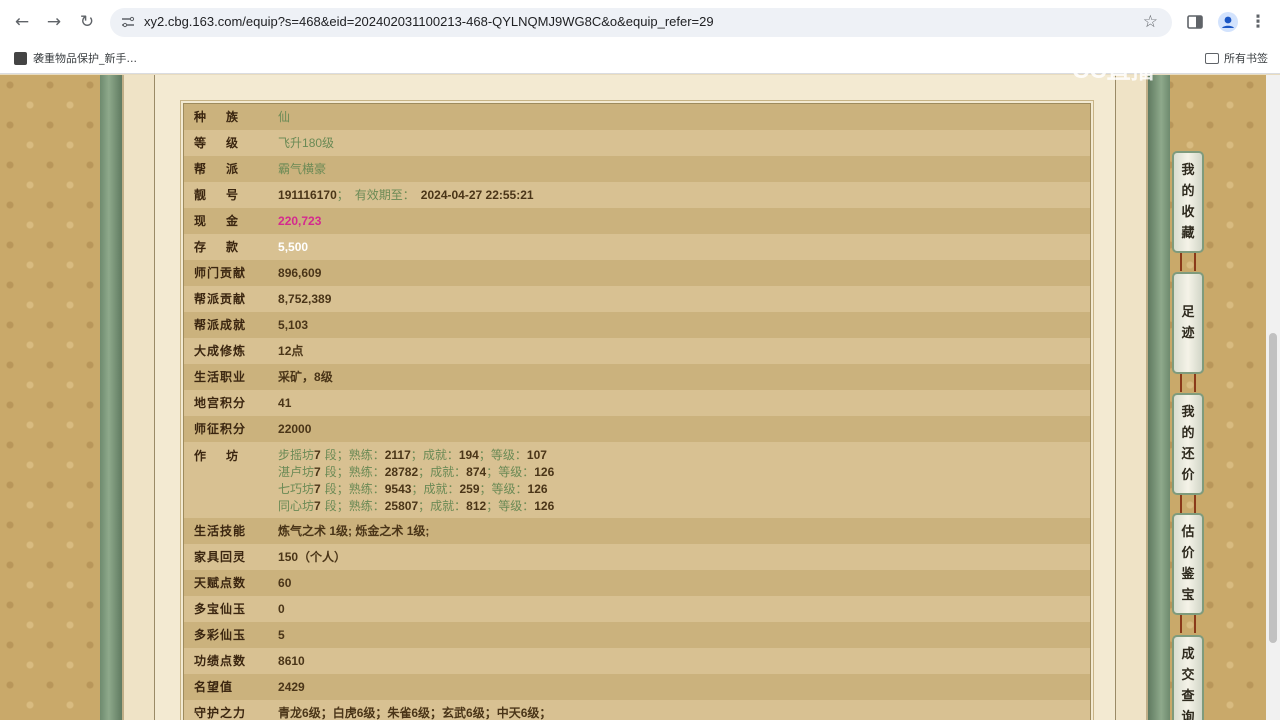  Describe the element at coordinates (1188, 574) in the screenshot. I see `side-tab-char: 鉴` at that location.